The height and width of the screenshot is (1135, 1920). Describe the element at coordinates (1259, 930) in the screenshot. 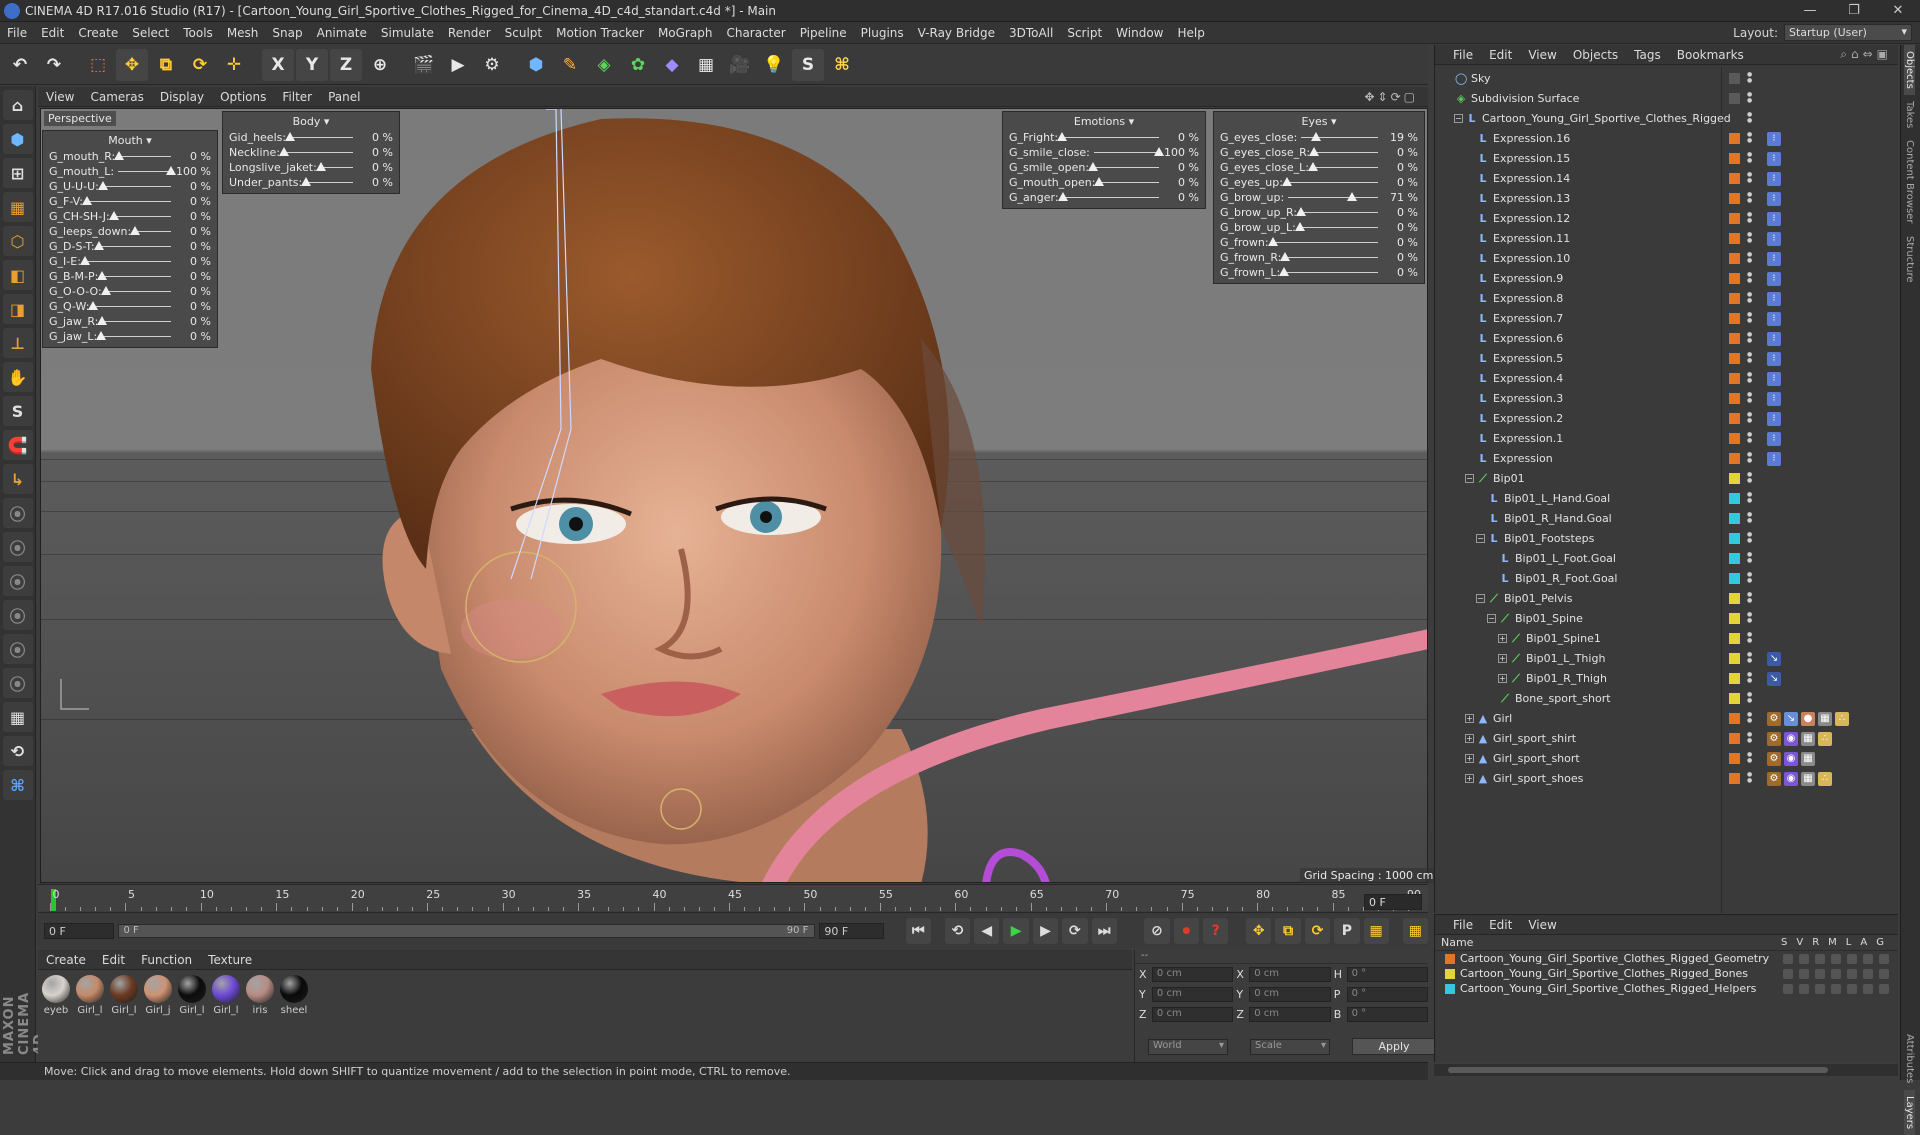

I see `record-position-button: ✥` at that location.